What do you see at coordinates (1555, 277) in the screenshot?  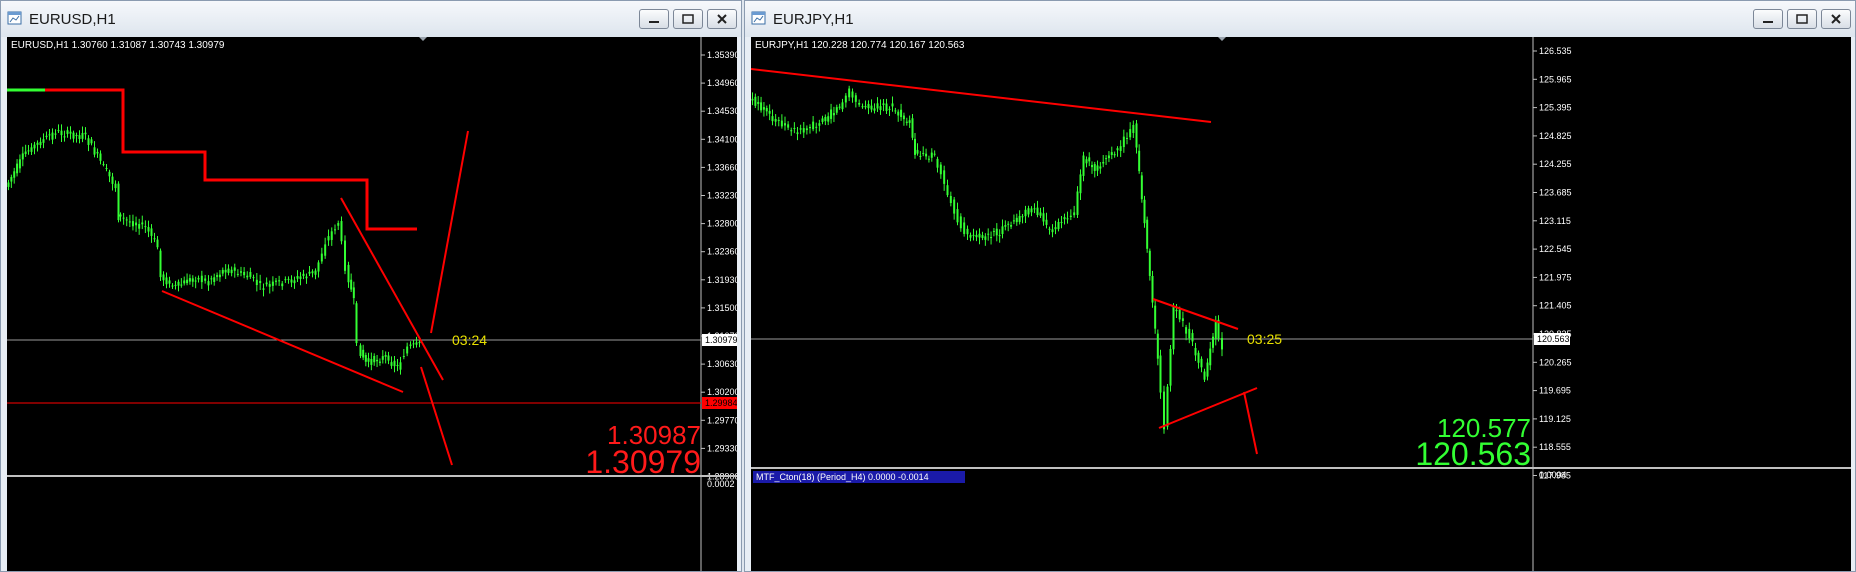 I see `price-tick-label: 121.975` at bounding box center [1555, 277].